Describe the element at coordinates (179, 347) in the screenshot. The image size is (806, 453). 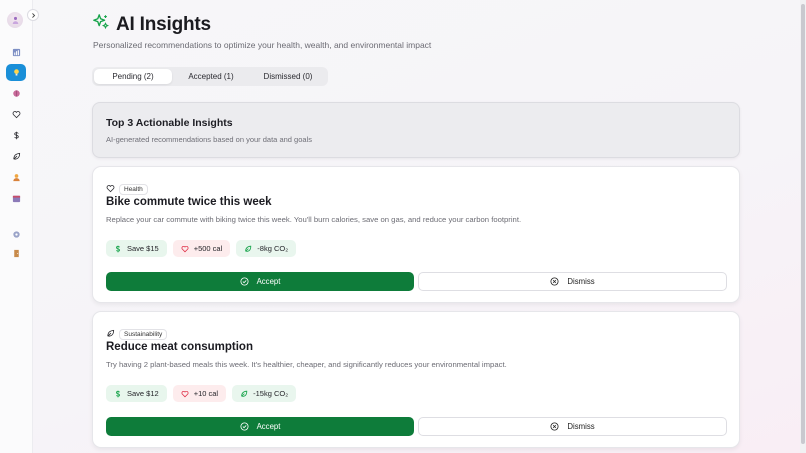
I see `insight-title: Reduce meat consumption` at that location.